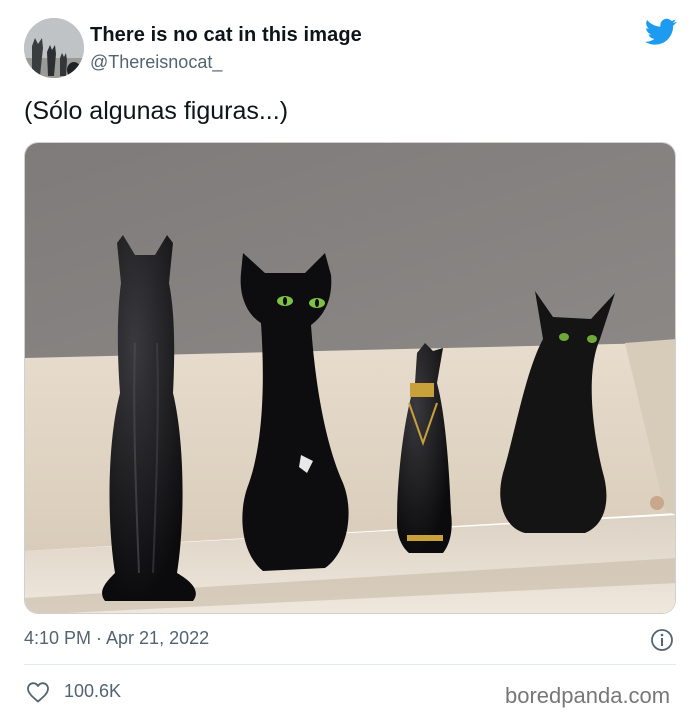 This screenshot has height=718, width=700. I want to click on twitter-bird-icon, so click(661, 32).